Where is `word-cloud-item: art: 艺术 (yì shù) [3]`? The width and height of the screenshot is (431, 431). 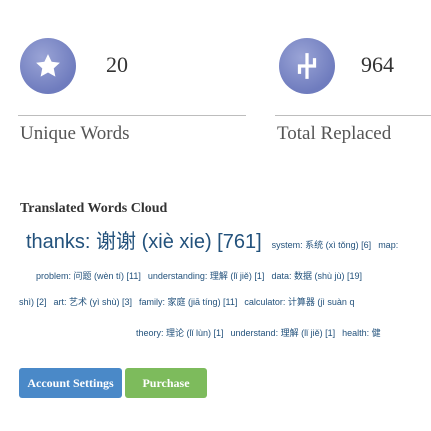 word-cloud-item: art: 艺术 (yì shù) [3] is located at coordinates (93, 302).